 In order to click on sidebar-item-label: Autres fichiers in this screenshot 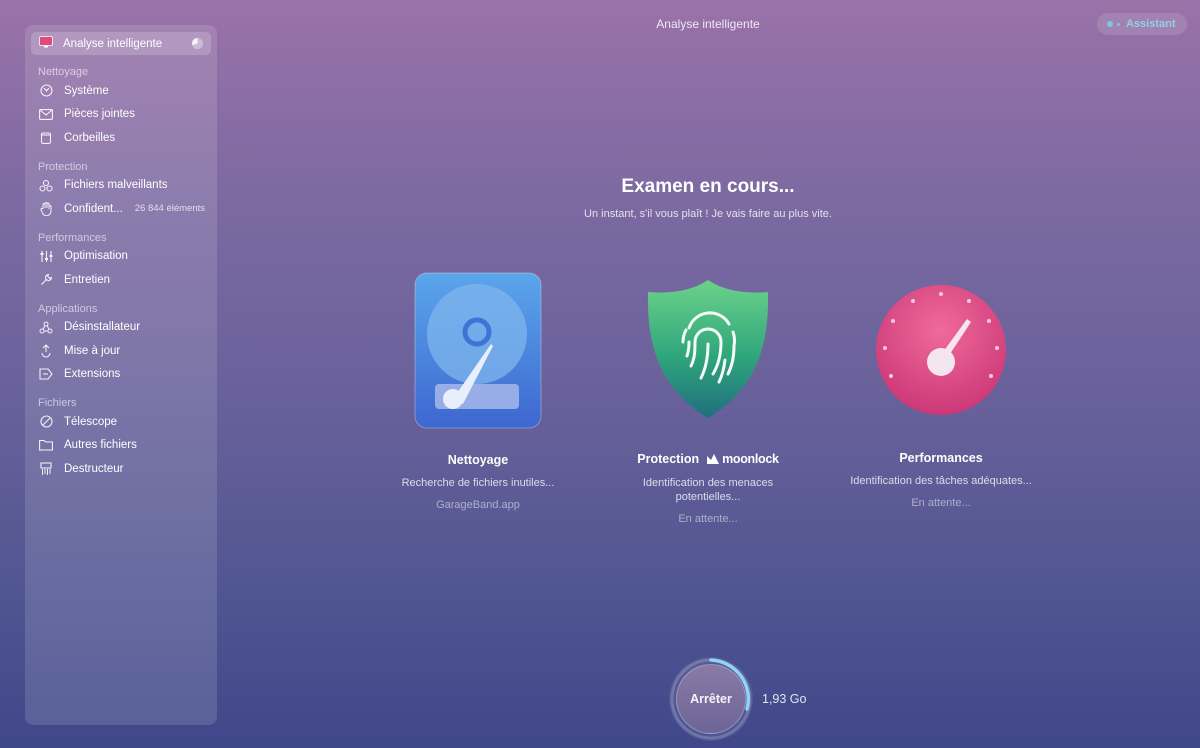, I will do `click(100, 445)`.